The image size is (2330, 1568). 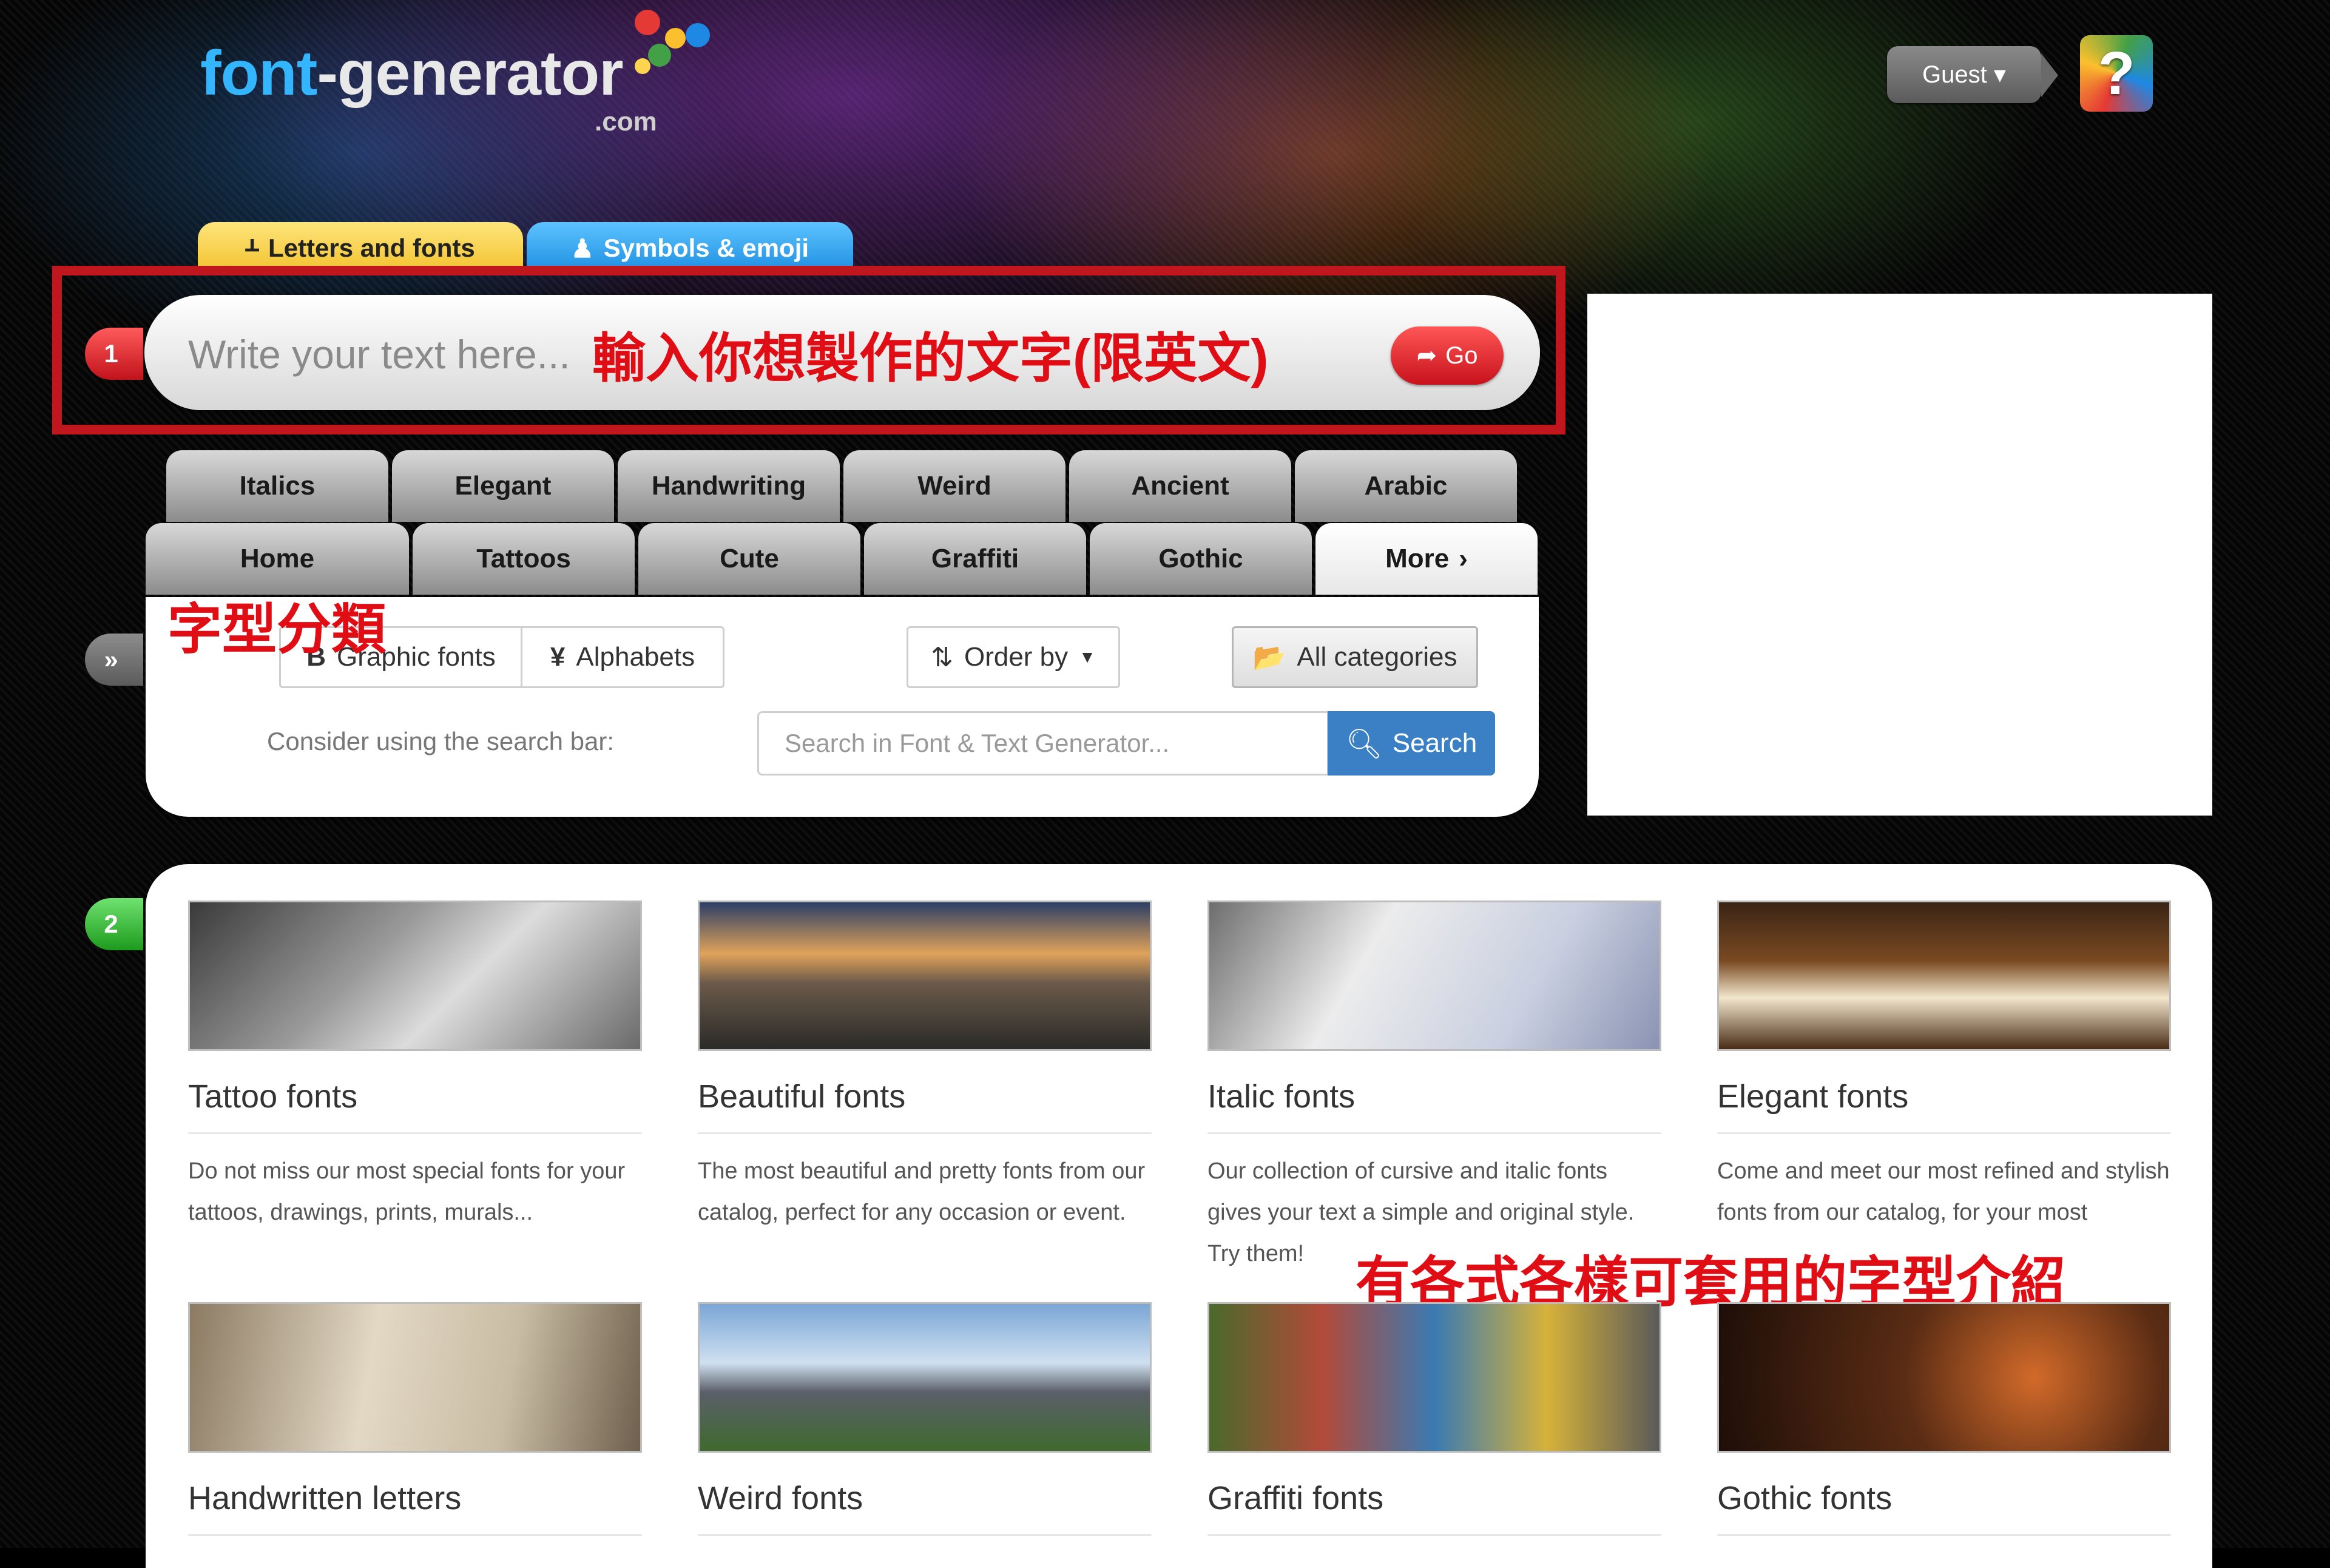 What do you see at coordinates (558, 657) in the screenshot?
I see `yen-icon: ¥` at bounding box center [558, 657].